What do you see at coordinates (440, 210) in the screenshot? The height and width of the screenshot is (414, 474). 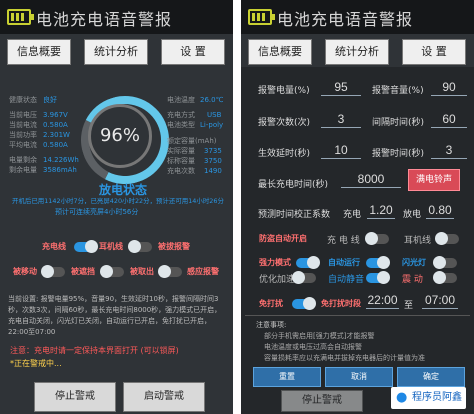 I see `discharge-factor-input` at bounding box center [440, 210].